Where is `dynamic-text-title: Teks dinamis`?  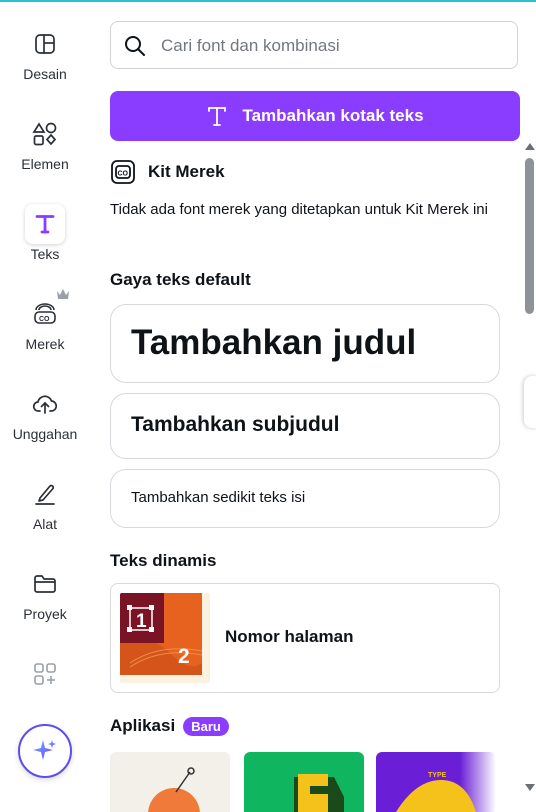
dynamic-text-title: Teks dinamis is located at coordinates (163, 560).